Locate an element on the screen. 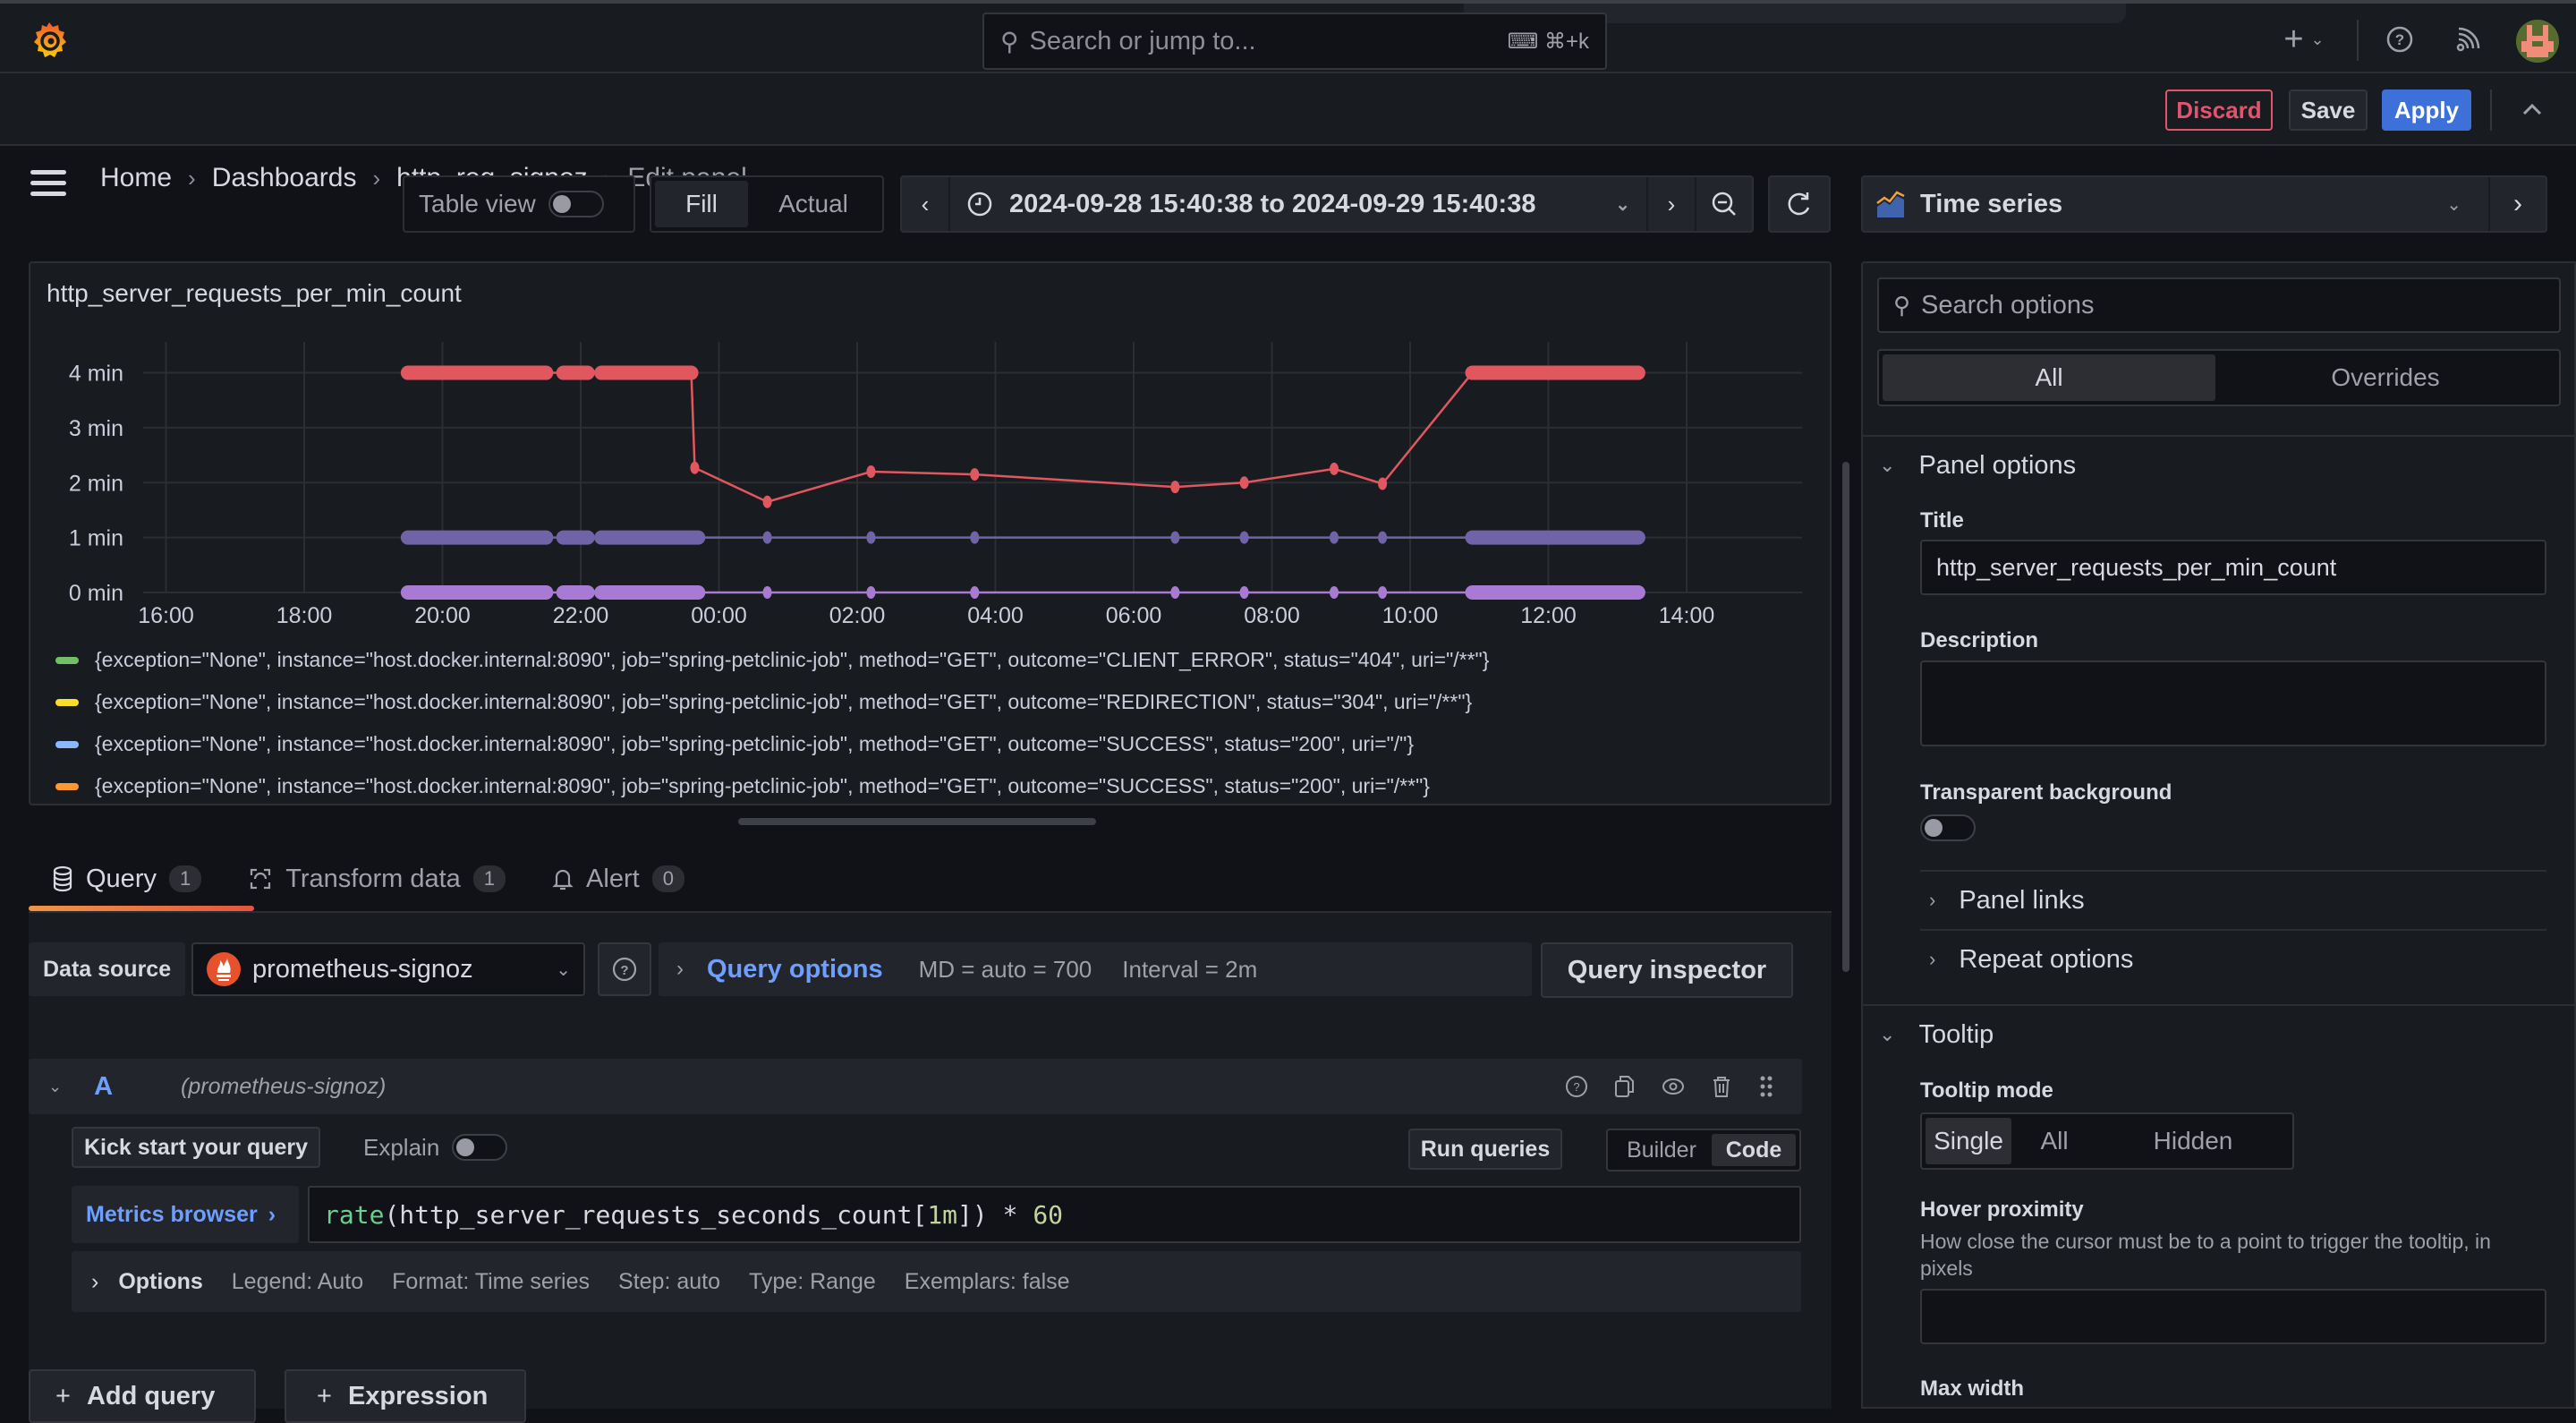 Image resolution: width=2576 pixels, height=1423 pixels. datasource-help-button: ? is located at coordinates (624, 969).